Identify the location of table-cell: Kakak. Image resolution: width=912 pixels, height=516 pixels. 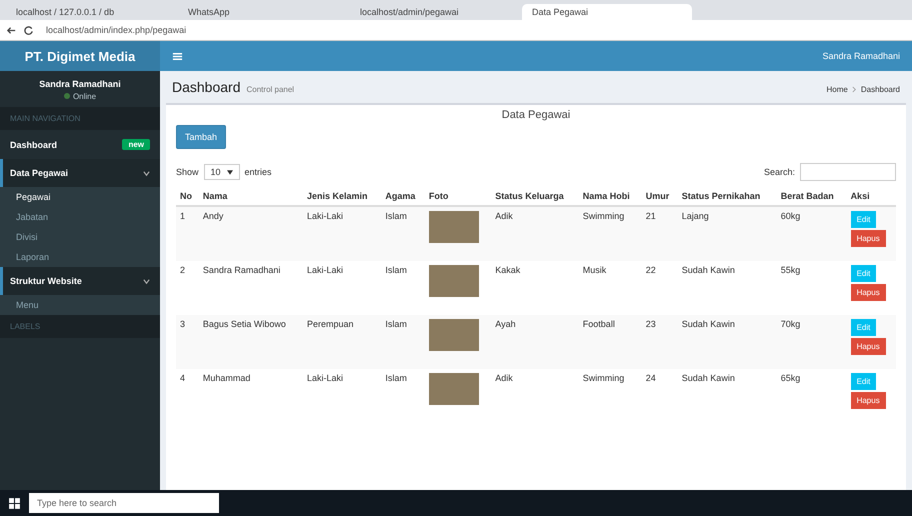
(507, 270).